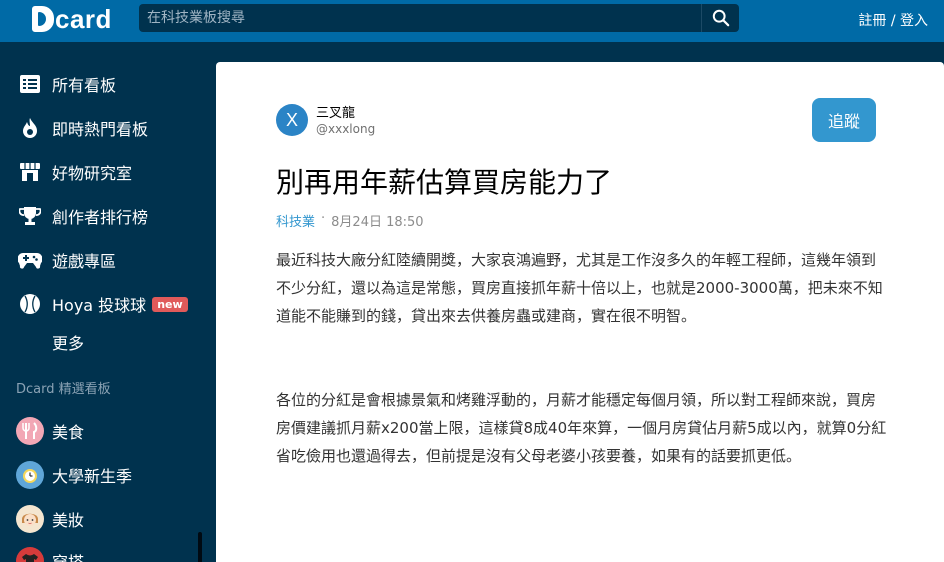  I want to click on sidebar-item-label: Hoya 投球球, so click(99, 305).